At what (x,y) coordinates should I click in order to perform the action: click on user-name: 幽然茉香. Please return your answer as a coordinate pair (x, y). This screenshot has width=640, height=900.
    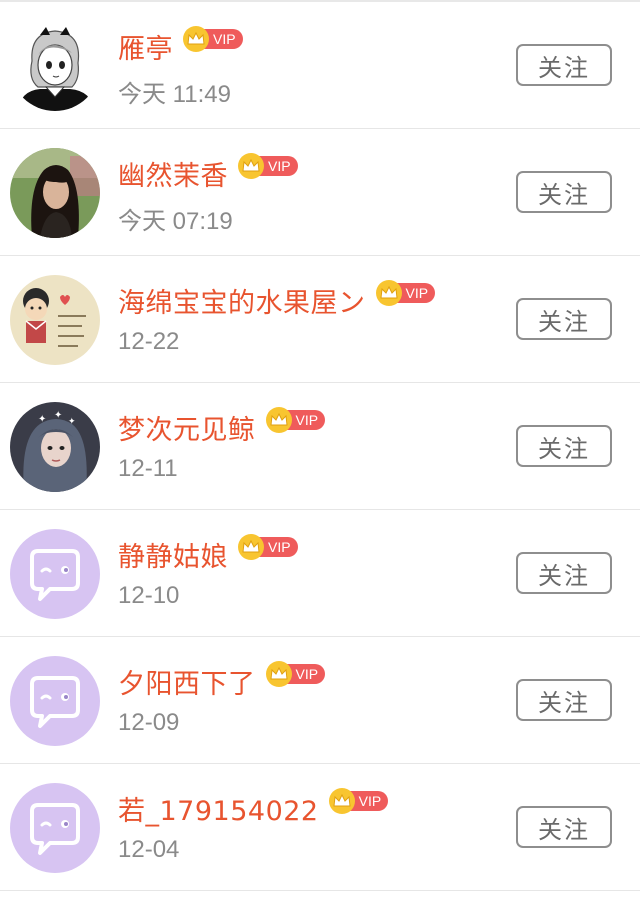
    Looking at the image, I should click on (173, 173).